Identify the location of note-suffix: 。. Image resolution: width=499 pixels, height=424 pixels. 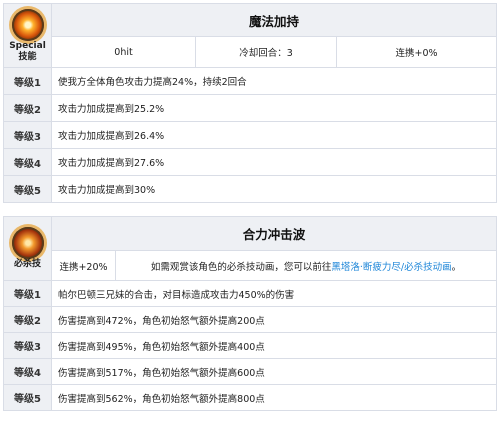
(456, 267).